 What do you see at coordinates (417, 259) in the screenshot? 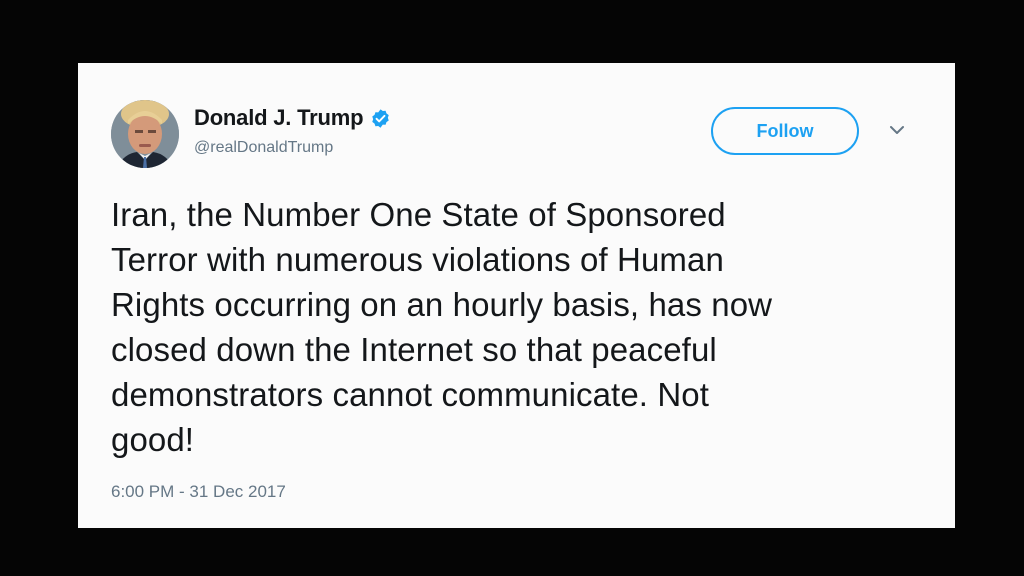
I see `tweet-text-line: Terror with numerous violations of Human` at bounding box center [417, 259].